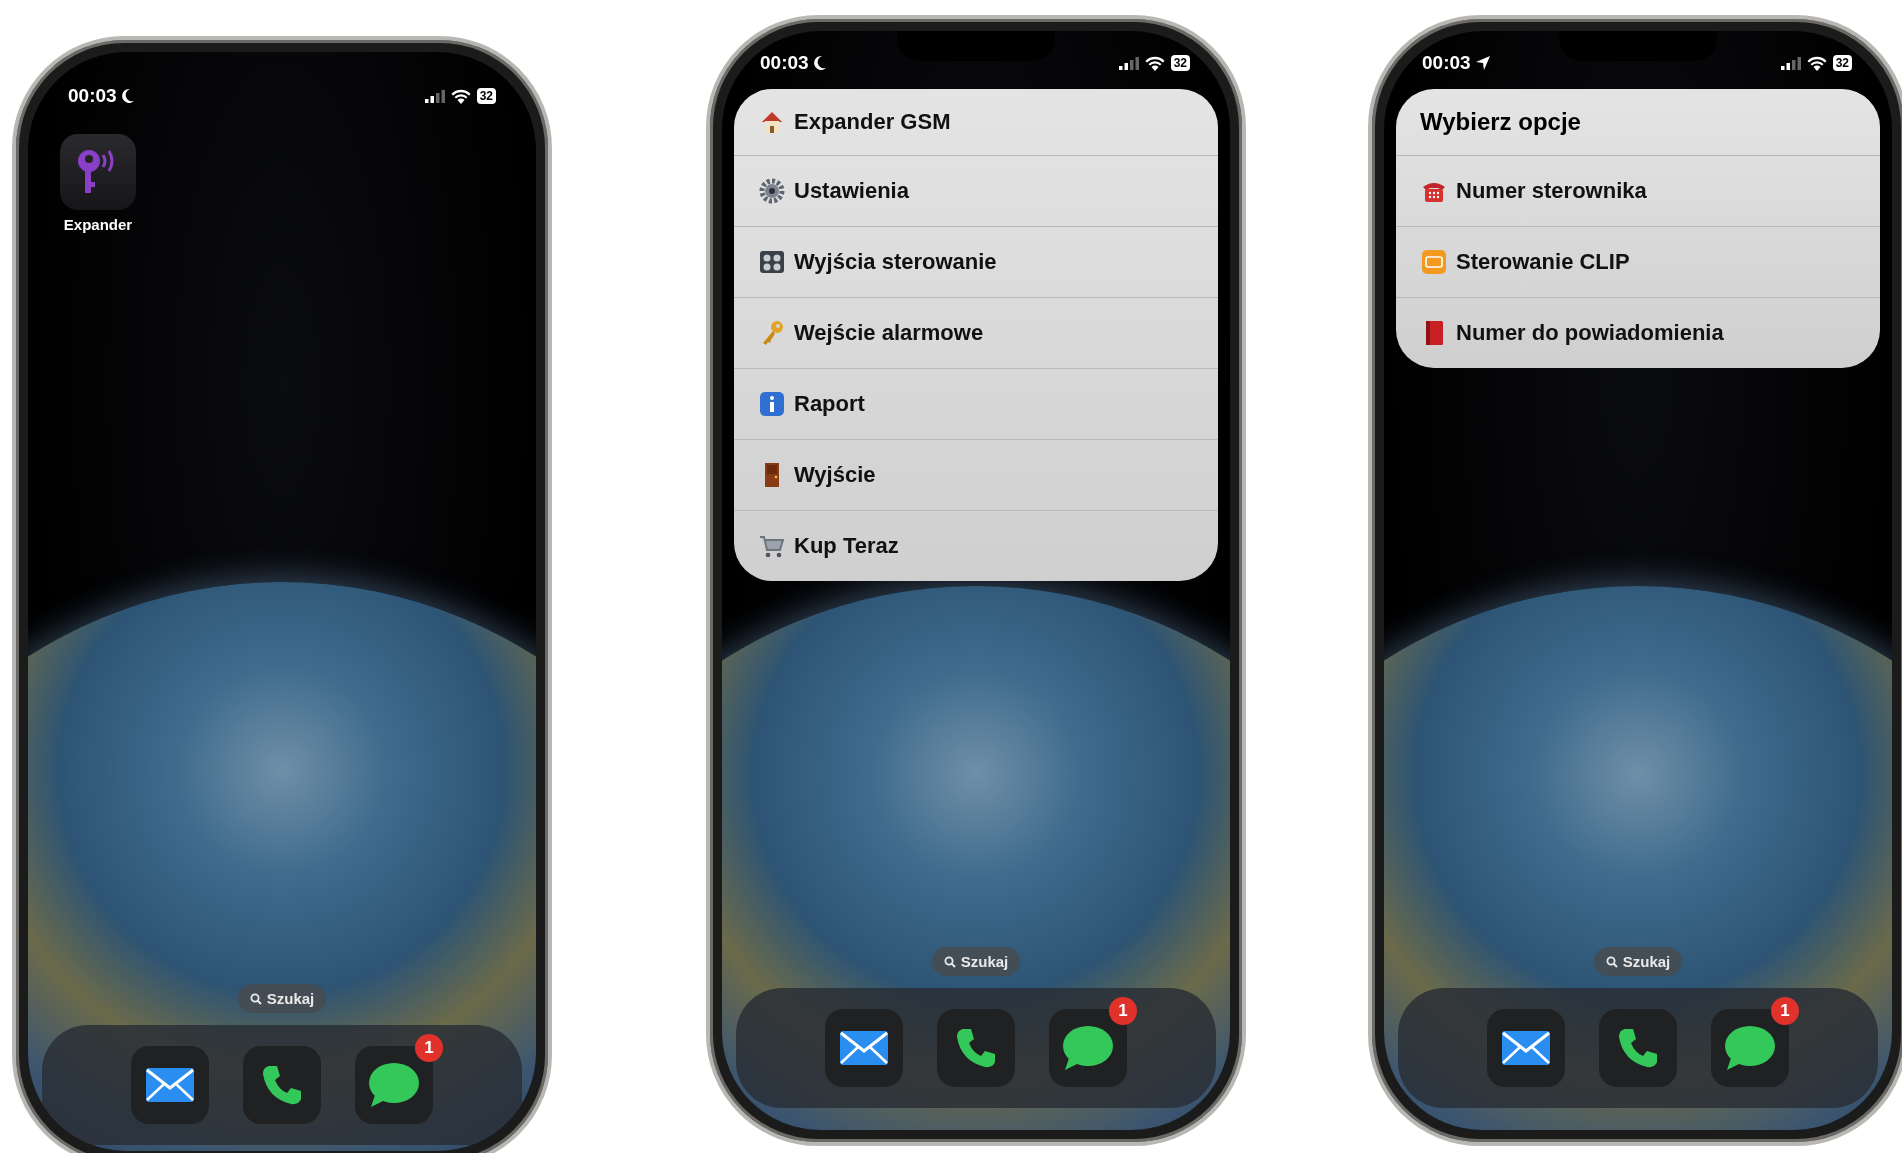 The width and height of the screenshot is (1902, 1153). Describe the element at coordinates (976, 261) in the screenshot. I see `menu-item: Wyjścia sterowanie` at that location.